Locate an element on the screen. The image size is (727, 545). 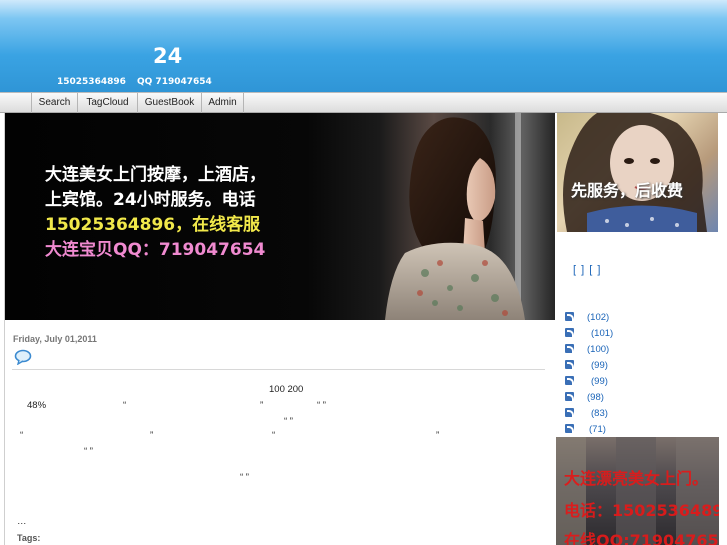
category-count: (71) is located at coordinates (597, 429).